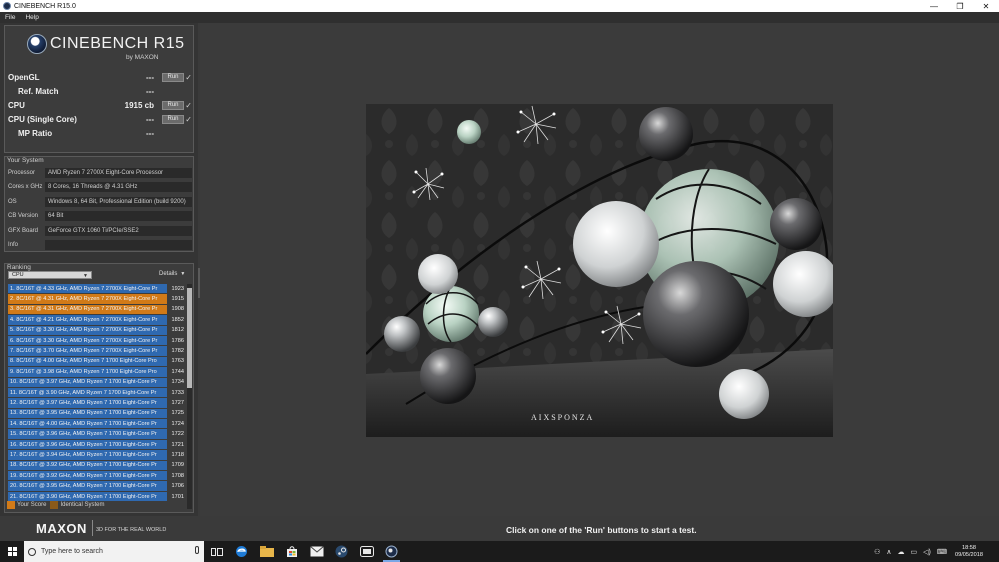 The width and height of the screenshot is (999, 562). Describe the element at coordinates (176, 351) in the screenshot. I see `ranking-row-score: 1782` at that location.